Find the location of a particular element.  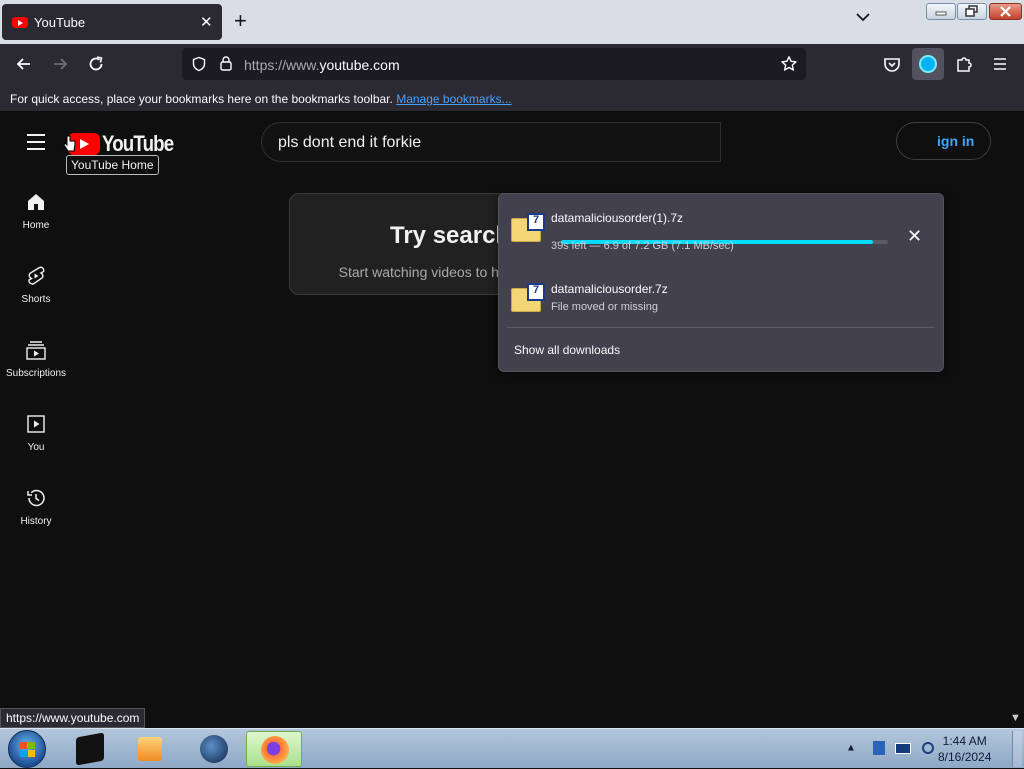

close-icon is located at coordinates (1005, 11).